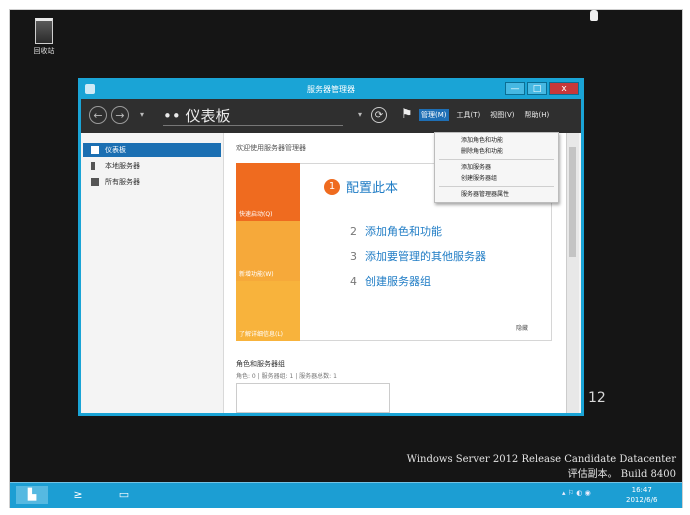 The image size is (690, 515). I want to click on menu-item-remove-roles: 删除角色和功能, so click(496, 151).